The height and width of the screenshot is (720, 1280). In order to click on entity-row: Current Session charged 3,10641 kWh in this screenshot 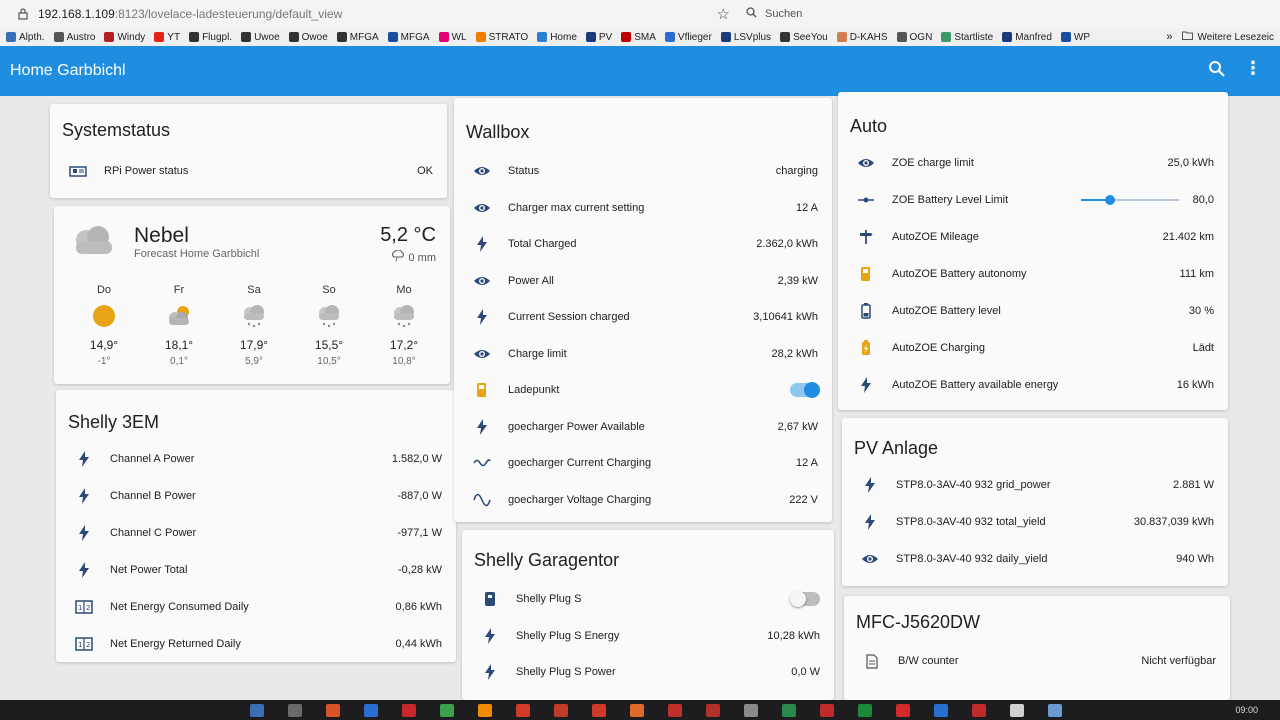, I will do `click(643, 317)`.